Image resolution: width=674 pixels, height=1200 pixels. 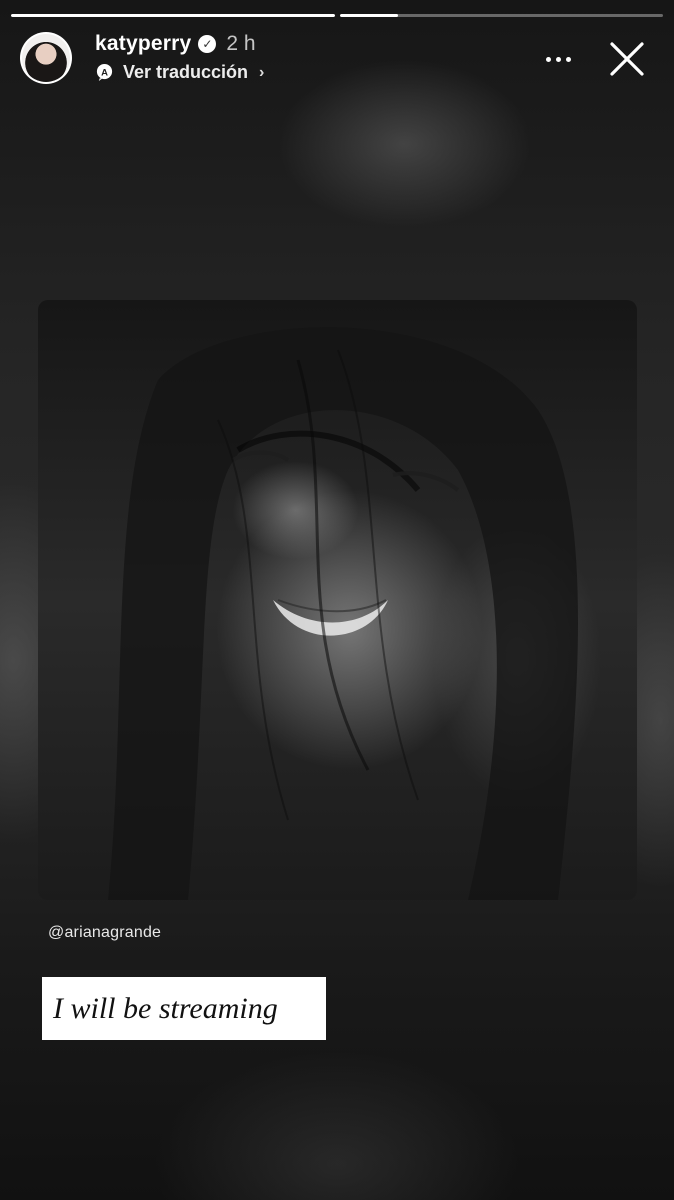 I want to click on svg-text: A, so click(x=104, y=72).